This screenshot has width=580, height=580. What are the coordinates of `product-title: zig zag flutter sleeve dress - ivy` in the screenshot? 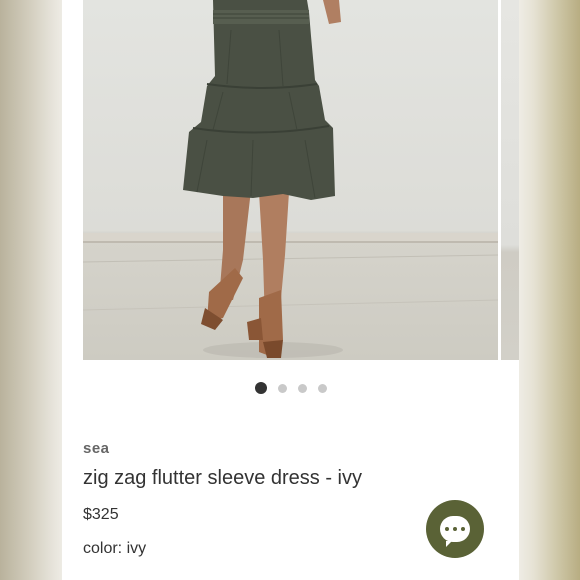 It's located at (222, 478).